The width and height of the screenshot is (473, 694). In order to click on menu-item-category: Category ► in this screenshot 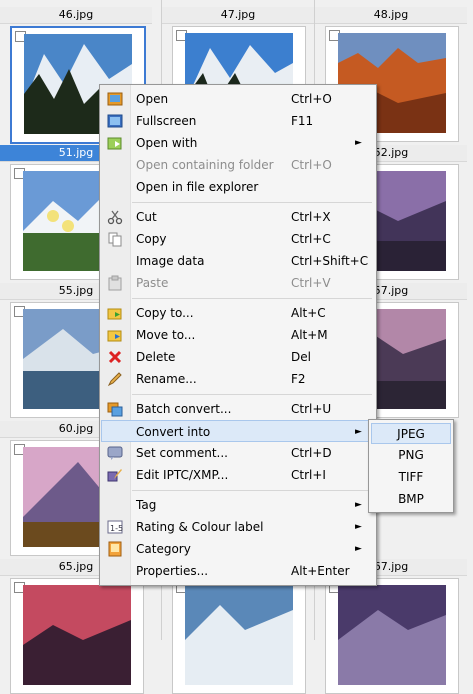, I will do `click(238, 549)`.